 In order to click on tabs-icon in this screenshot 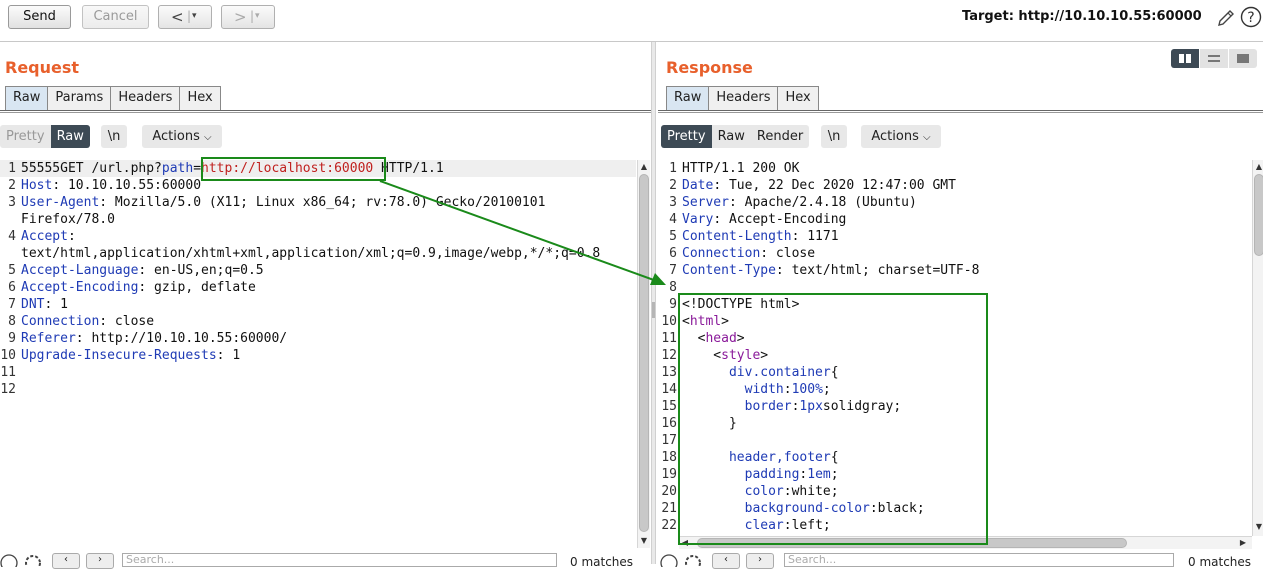, I will do `click(1243, 58)`.